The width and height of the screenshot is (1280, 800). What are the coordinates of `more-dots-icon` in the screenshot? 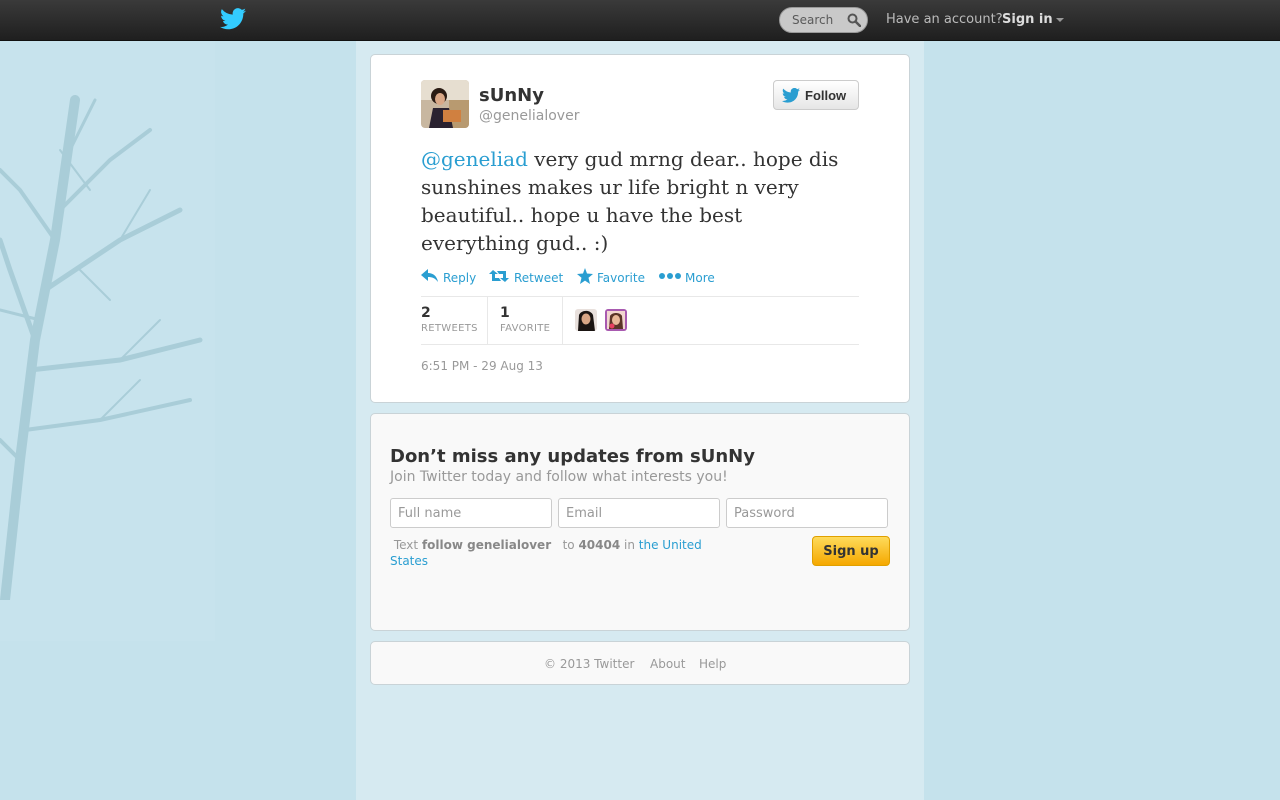 It's located at (670, 276).